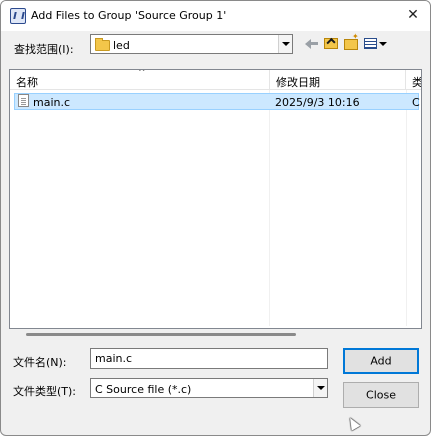 Image resolution: width=431 pixels, height=436 pixels. What do you see at coordinates (381, 361) in the screenshot?
I see `add-button: Add` at bounding box center [381, 361].